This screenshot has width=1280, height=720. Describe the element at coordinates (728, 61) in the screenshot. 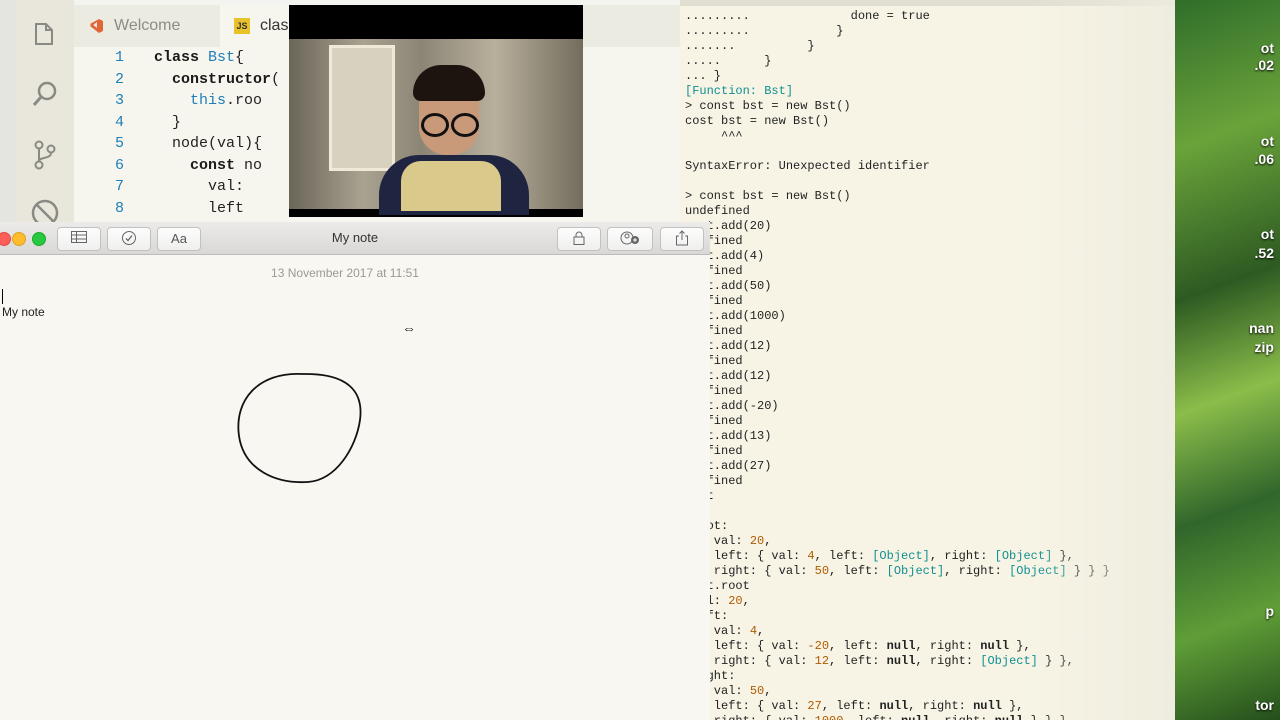

I see `terminal-line: ..... }` at that location.